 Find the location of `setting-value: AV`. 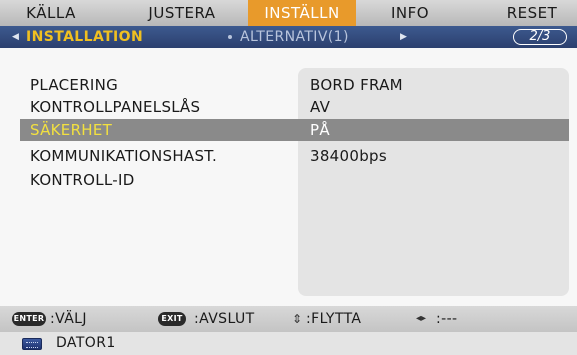

setting-value: AV is located at coordinates (320, 107).